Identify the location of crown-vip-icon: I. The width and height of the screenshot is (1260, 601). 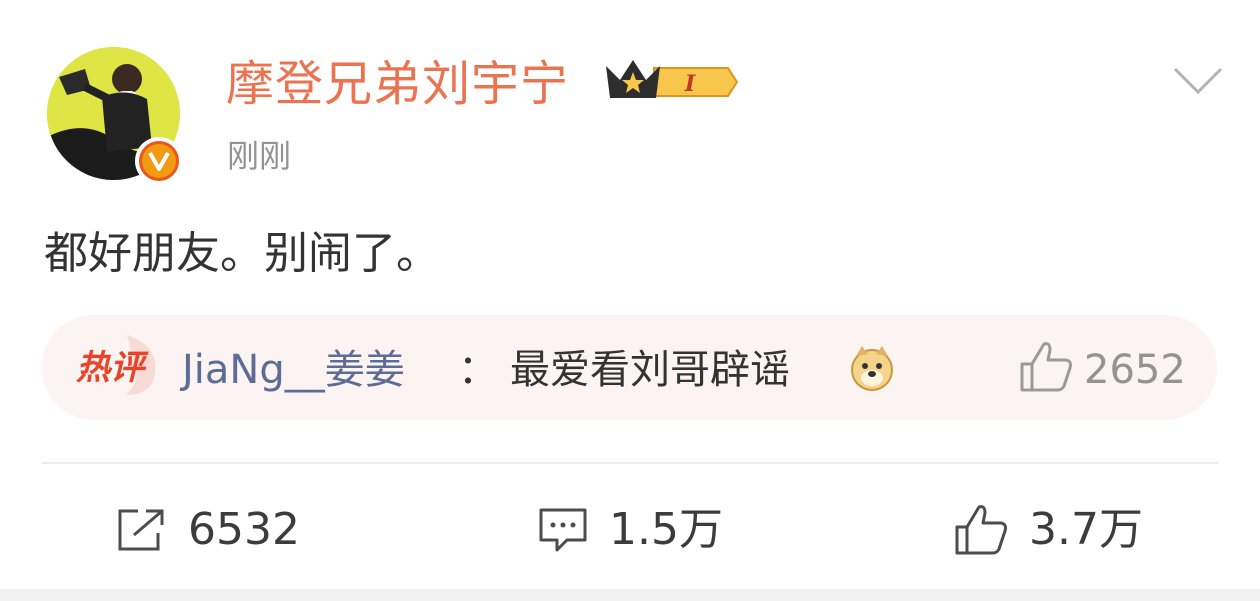
(671, 84).